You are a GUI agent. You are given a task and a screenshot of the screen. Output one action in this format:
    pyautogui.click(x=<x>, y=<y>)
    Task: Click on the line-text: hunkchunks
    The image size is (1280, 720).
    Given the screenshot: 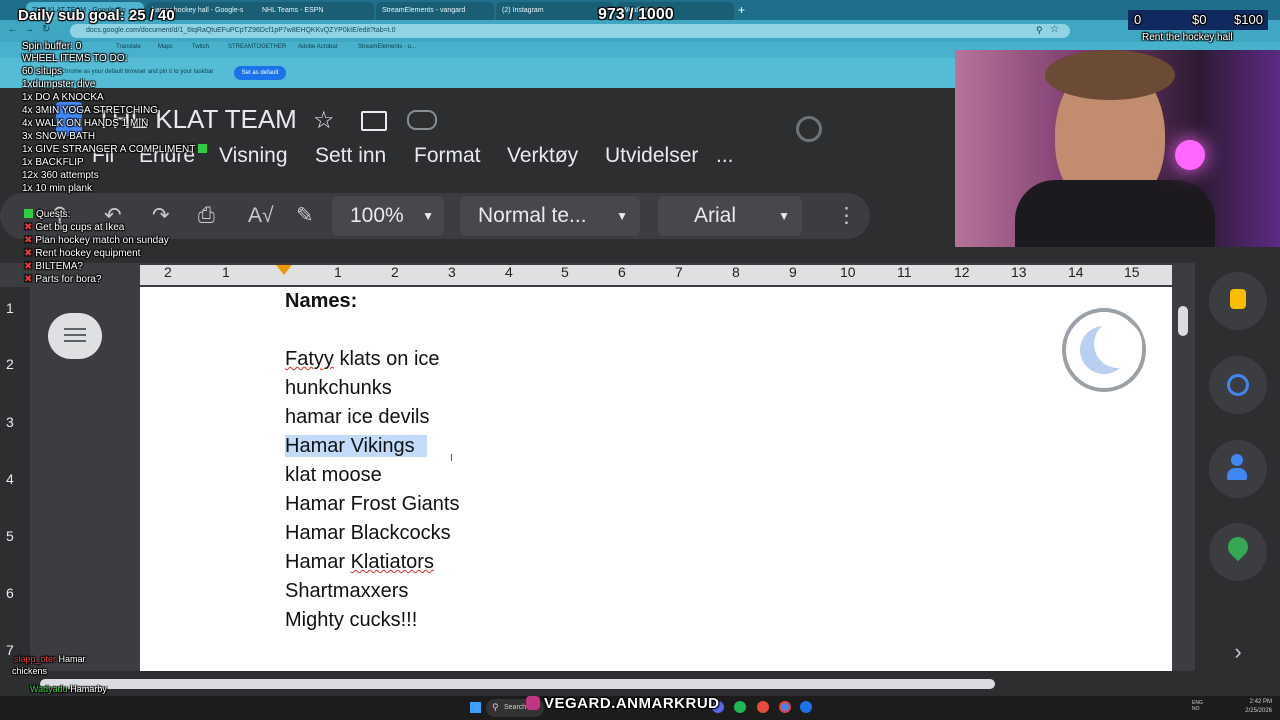 What is the action you would take?
    pyautogui.click(x=338, y=388)
    